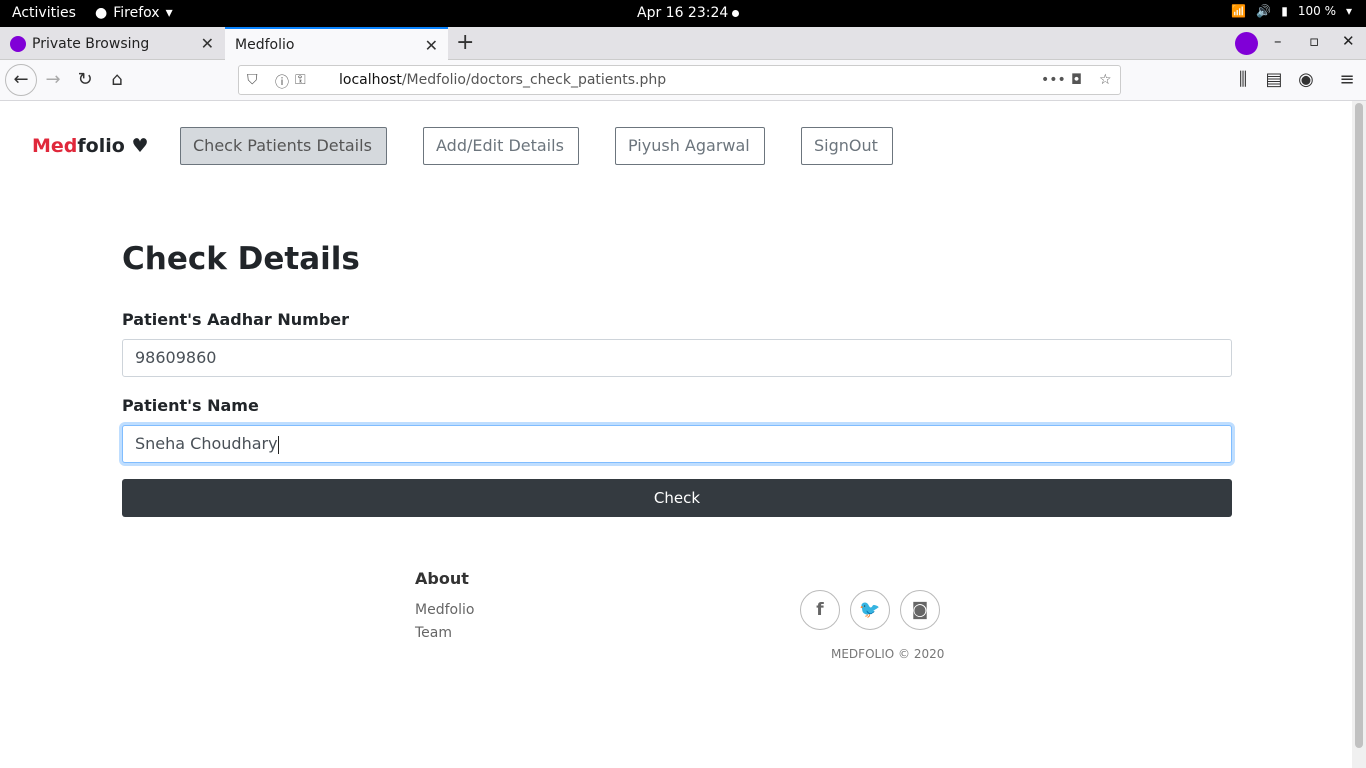  Describe the element at coordinates (101, 13) in the screenshot. I see `firefox-icon: ●` at that location.